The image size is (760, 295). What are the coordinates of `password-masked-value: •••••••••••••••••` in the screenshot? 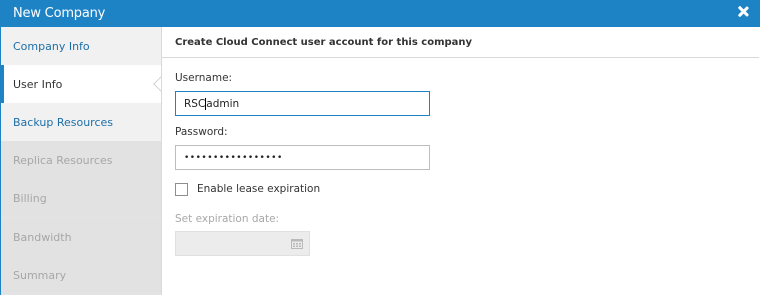 It's located at (233, 157).